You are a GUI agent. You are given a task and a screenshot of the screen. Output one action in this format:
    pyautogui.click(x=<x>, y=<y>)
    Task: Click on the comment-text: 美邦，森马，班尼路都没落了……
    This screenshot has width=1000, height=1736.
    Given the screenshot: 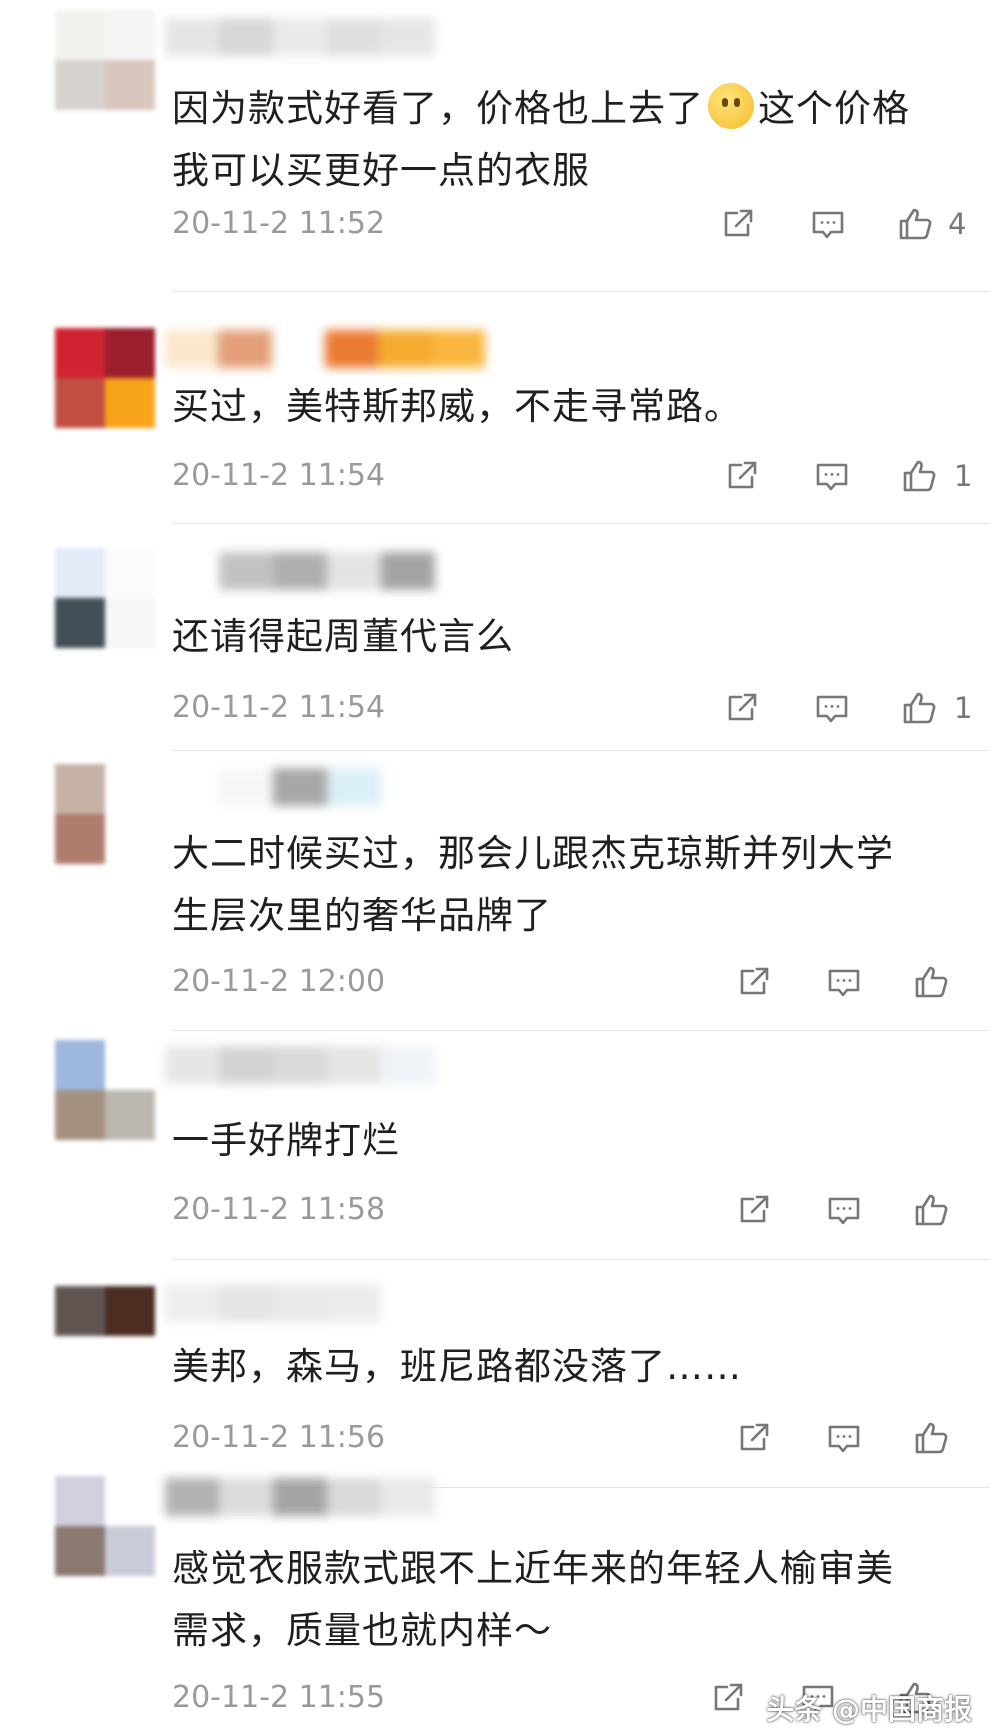 What is the action you would take?
    pyautogui.click(x=457, y=1366)
    